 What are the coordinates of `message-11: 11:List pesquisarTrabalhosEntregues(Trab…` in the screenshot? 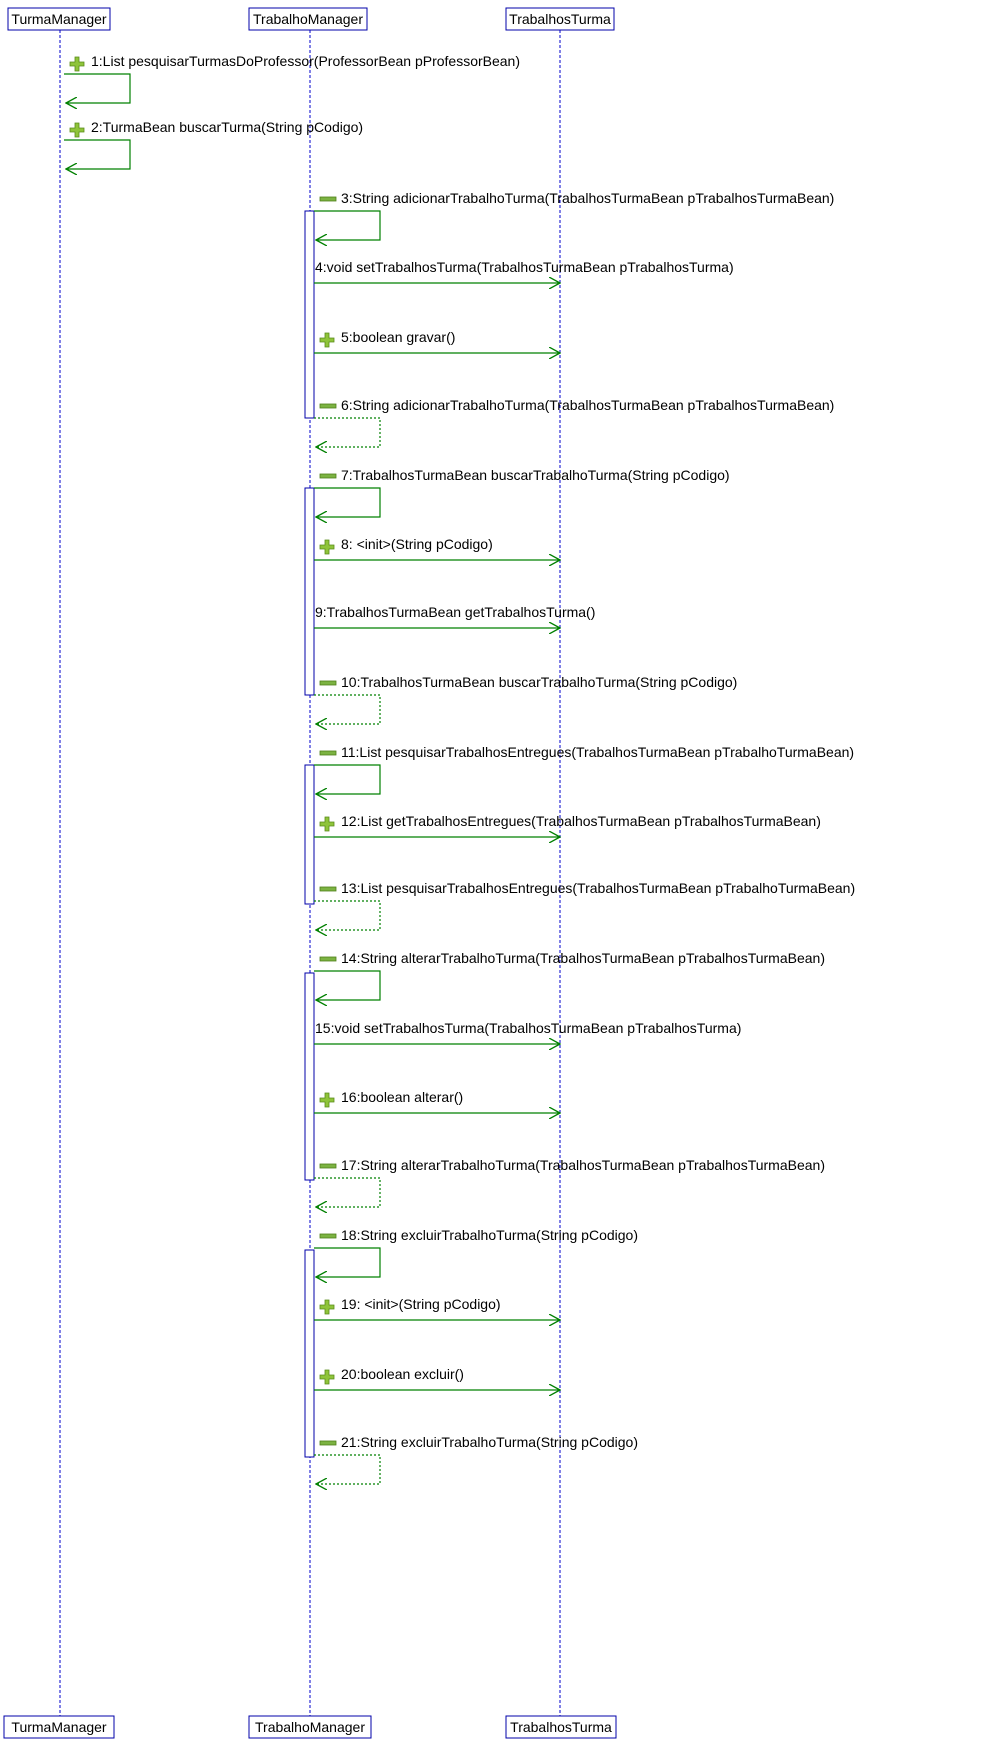 It's located at (584, 769).